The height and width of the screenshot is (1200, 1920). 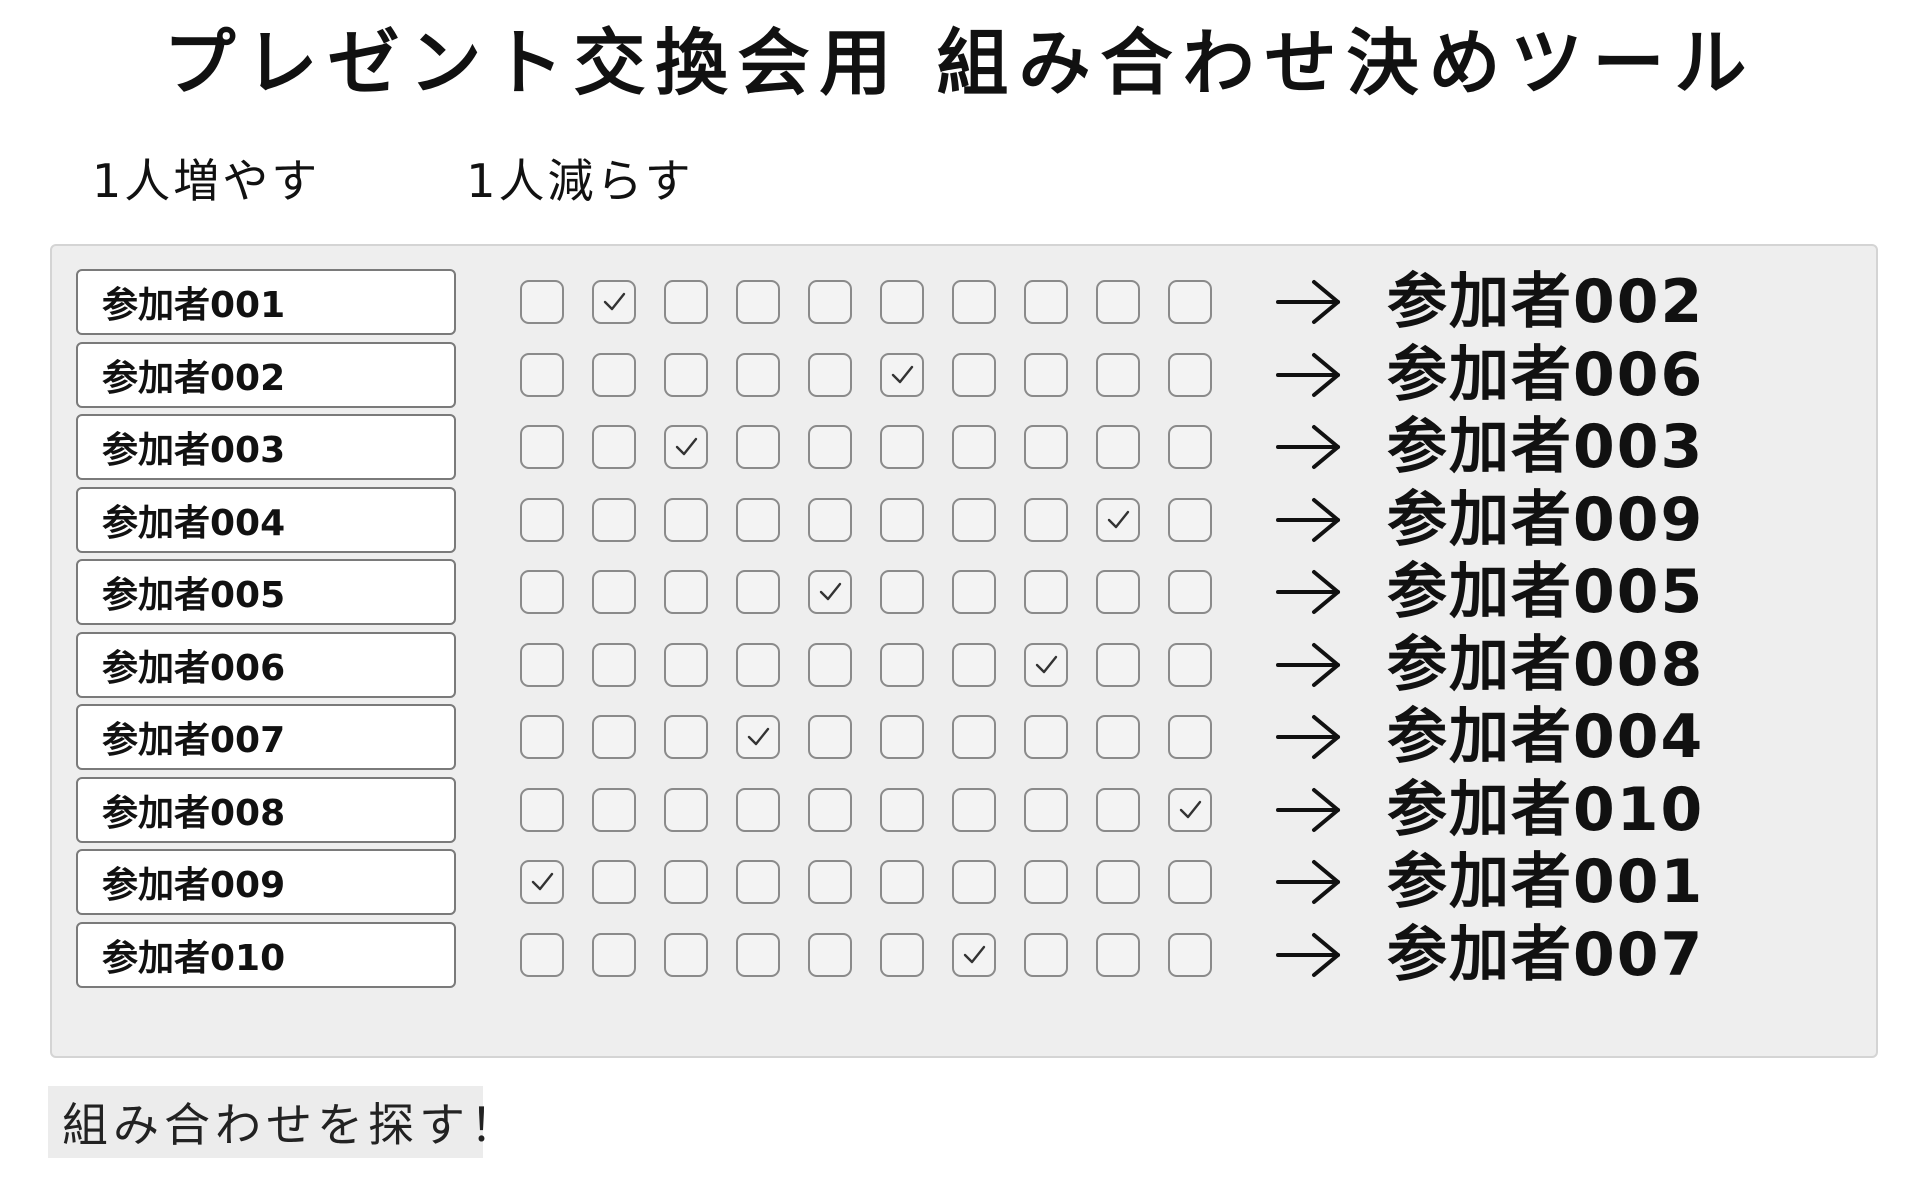 What do you see at coordinates (282, 1122) in the screenshot?
I see `find-combination-button: 組み合わせを探す！` at bounding box center [282, 1122].